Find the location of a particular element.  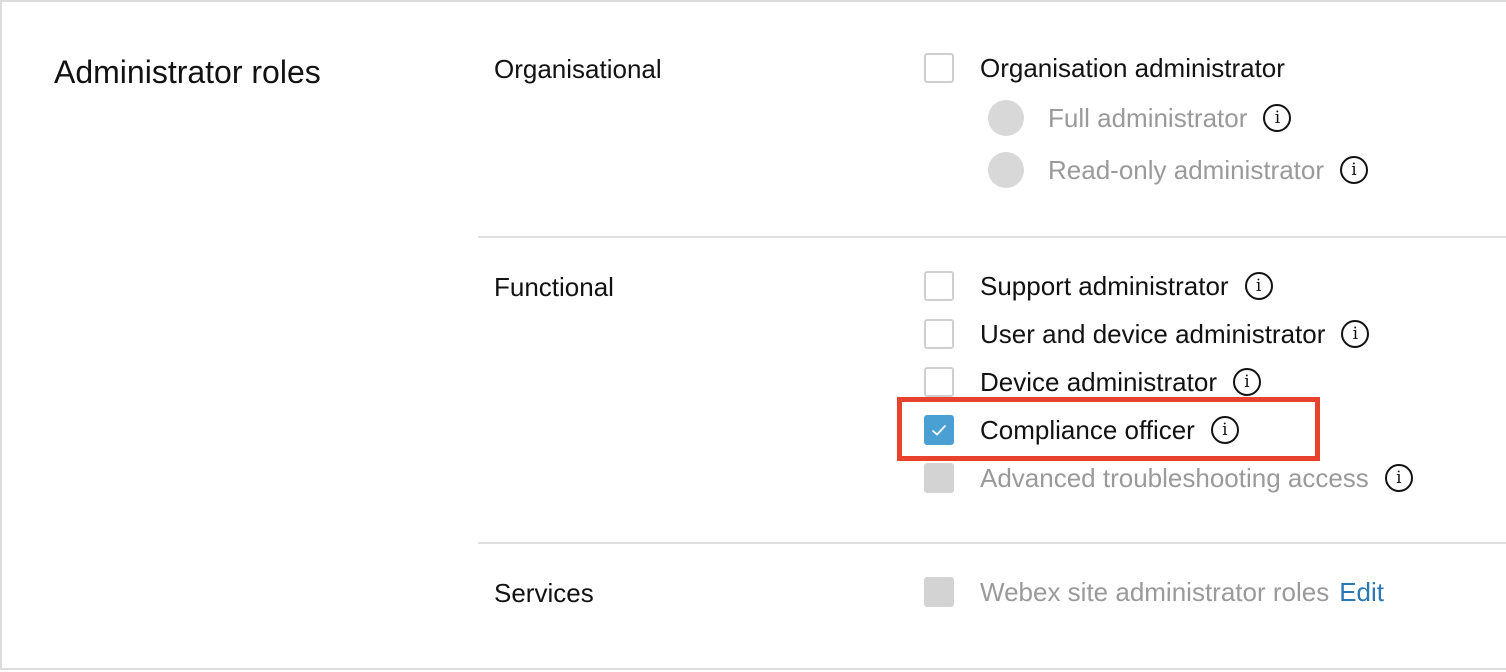

highlight-box is located at coordinates (1108, 429).